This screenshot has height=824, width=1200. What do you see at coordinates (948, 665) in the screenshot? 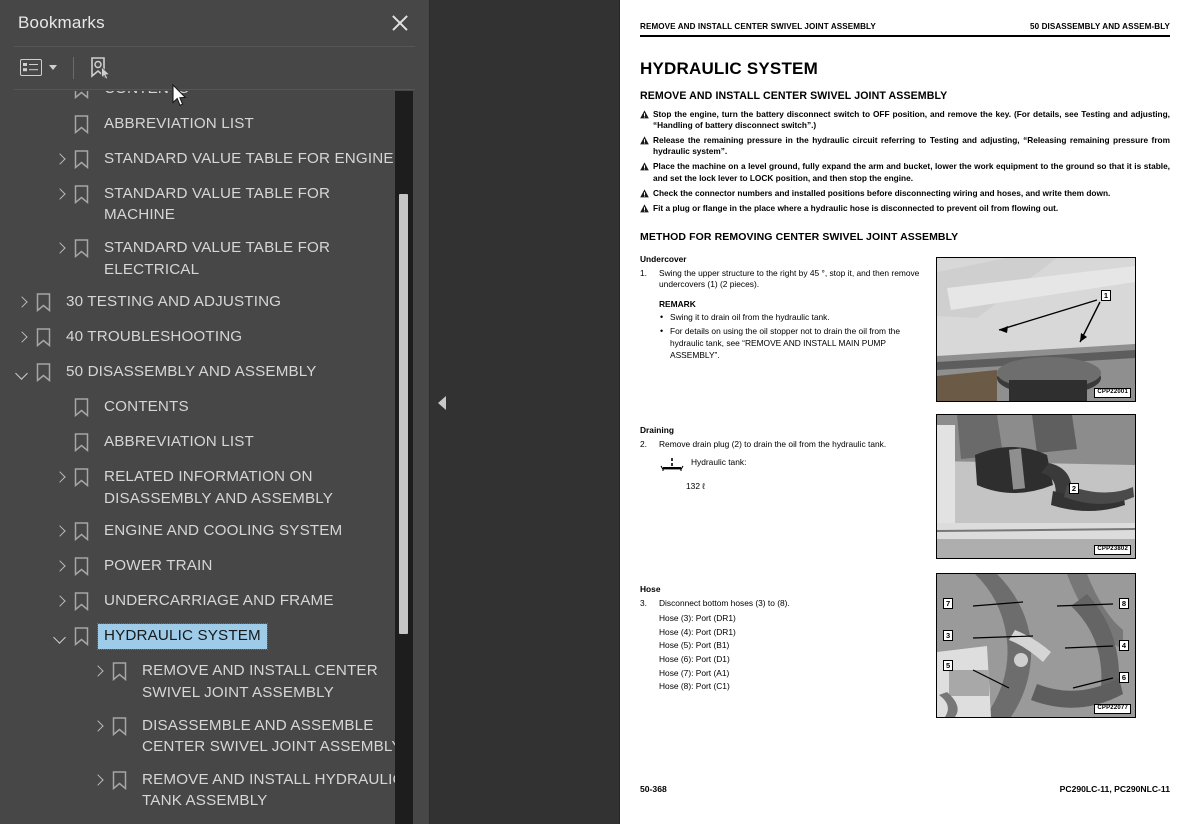
I see `figure-callout: 5` at bounding box center [948, 665].